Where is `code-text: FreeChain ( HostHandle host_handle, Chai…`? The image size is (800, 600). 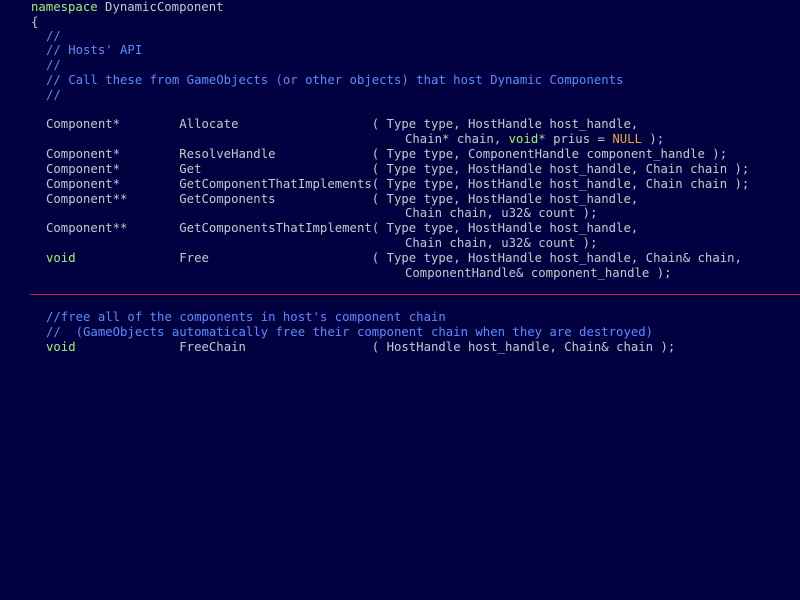
code-text: FreeChain ( HostHandle host_handle, Chai… is located at coordinates (375, 347).